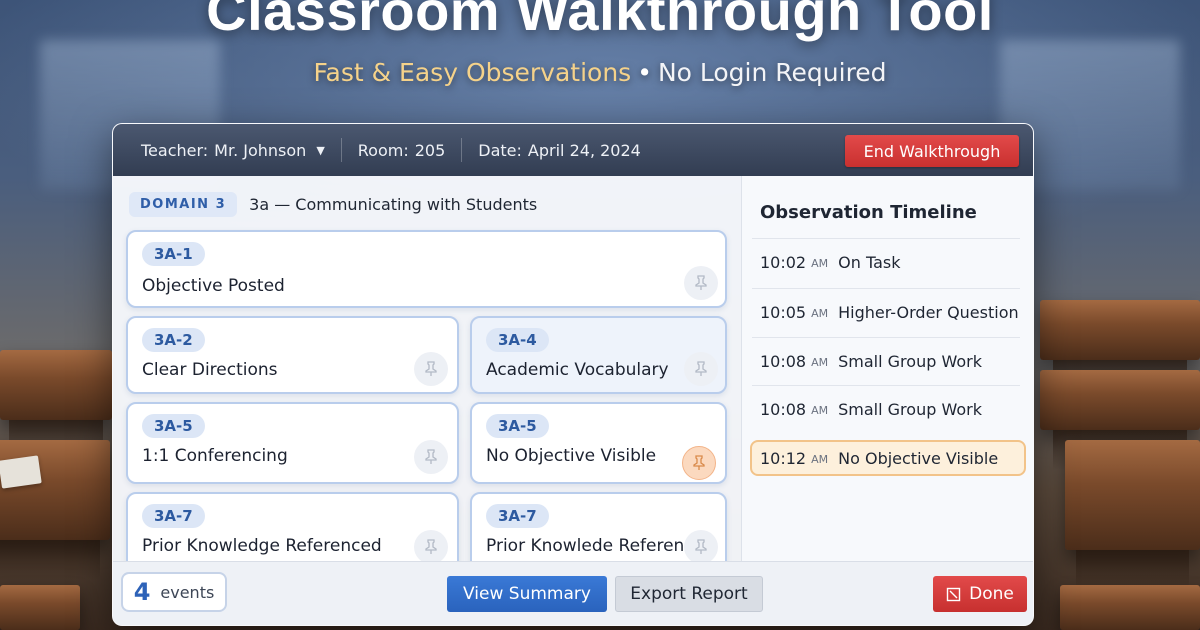 The width and height of the screenshot is (1200, 630). What do you see at coordinates (500, 150) in the screenshot?
I see `date-label: Date:` at bounding box center [500, 150].